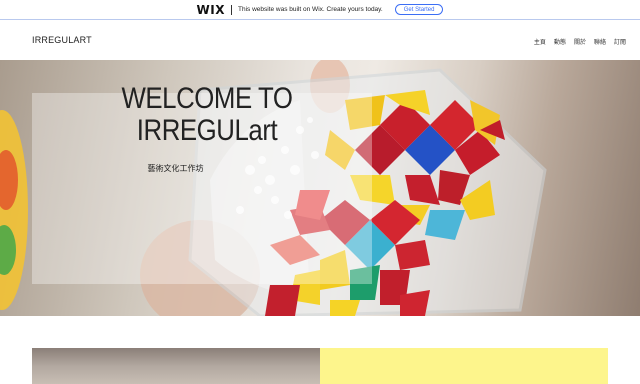  I want to click on section-yellow-block, so click(464, 366).